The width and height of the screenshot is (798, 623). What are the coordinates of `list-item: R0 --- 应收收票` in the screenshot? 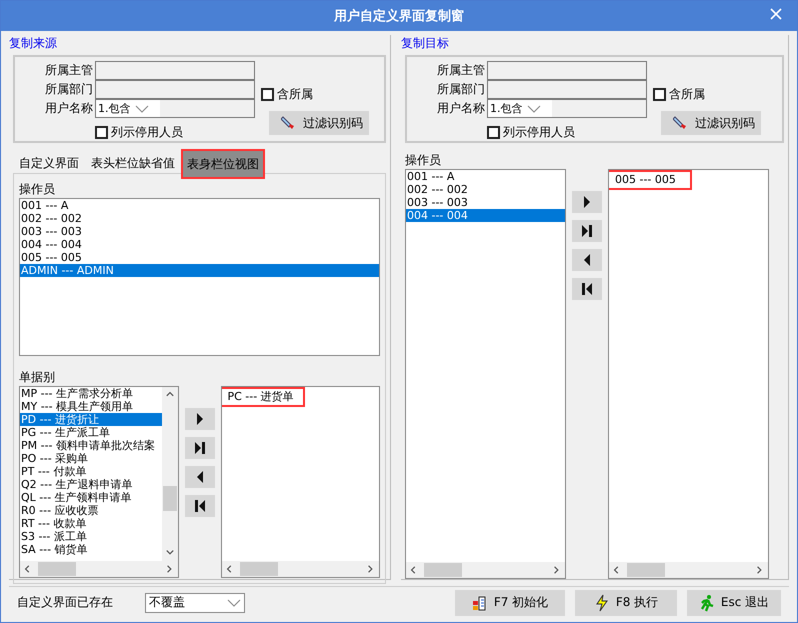 It's located at (91, 510).